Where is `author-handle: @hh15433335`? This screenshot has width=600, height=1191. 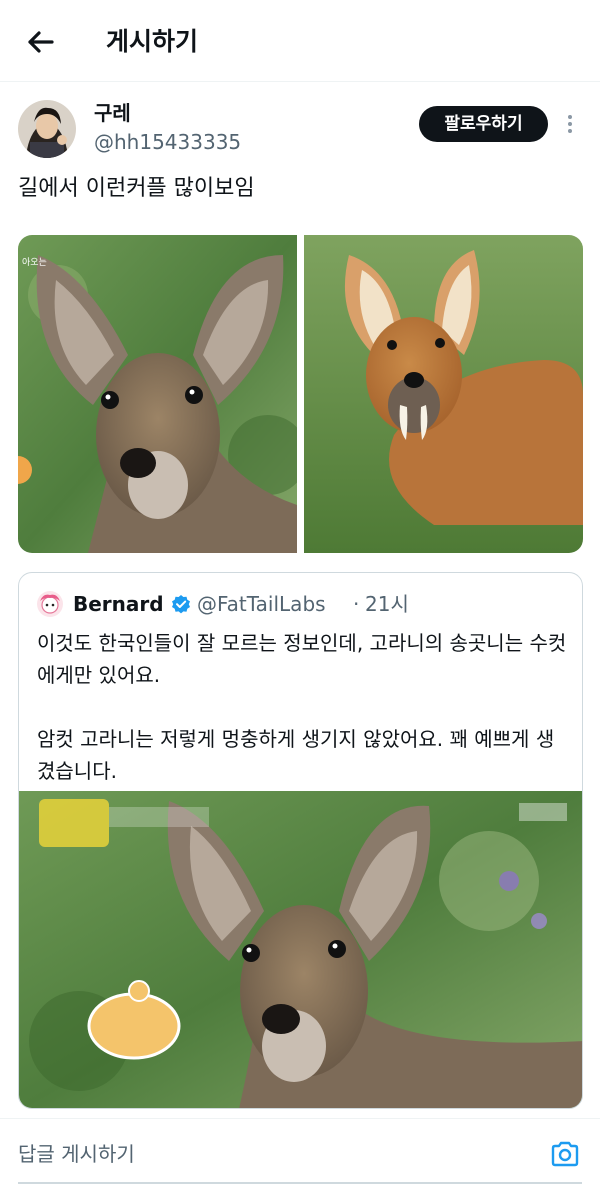
author-handle: @hh15433335 is located at coordinates (167, 142).